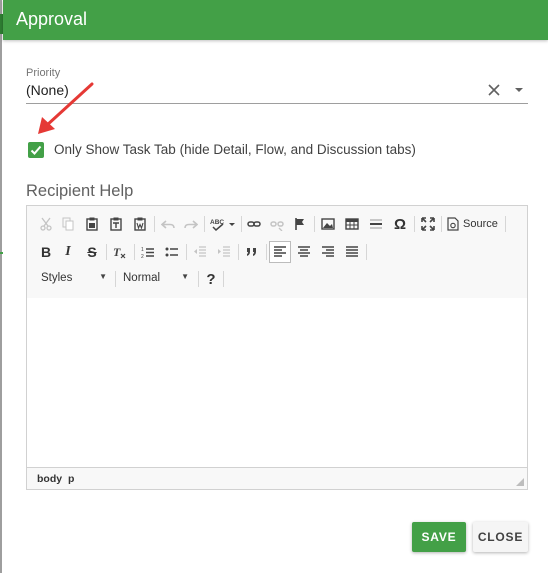 This screenshot has height=573, width=548. What do you see at coordinates (148, 252) in the screenshot?
I see `numbered-list-icon: 12` at bounding box center [148, 252].